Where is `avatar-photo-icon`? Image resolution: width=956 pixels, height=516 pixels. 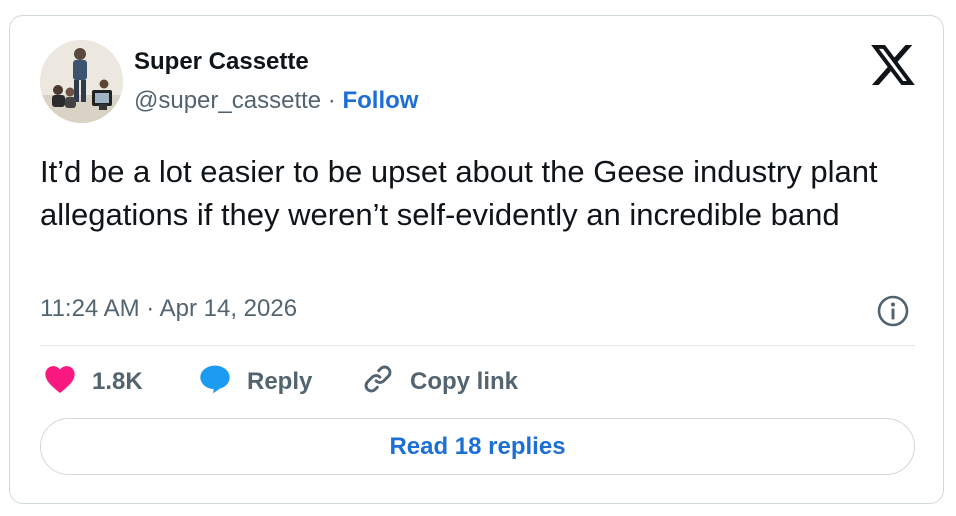
avatar-photo-icon is located at coordinates (81, 81).